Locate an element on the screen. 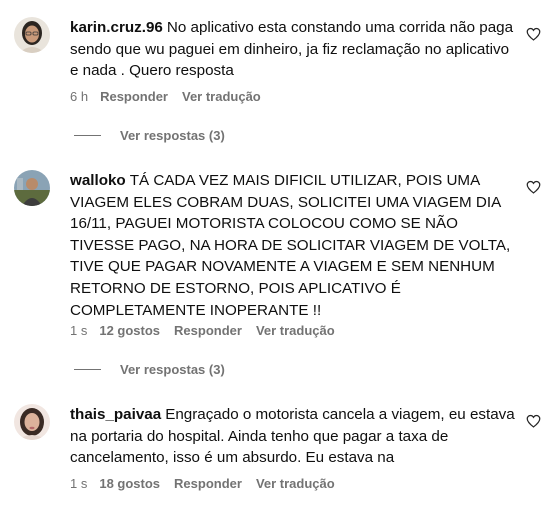 This screenshot has height=505, width=554. comment-meta: 1 s 12 gostos Responder Ver tradução is located at coordinates (209, 331).